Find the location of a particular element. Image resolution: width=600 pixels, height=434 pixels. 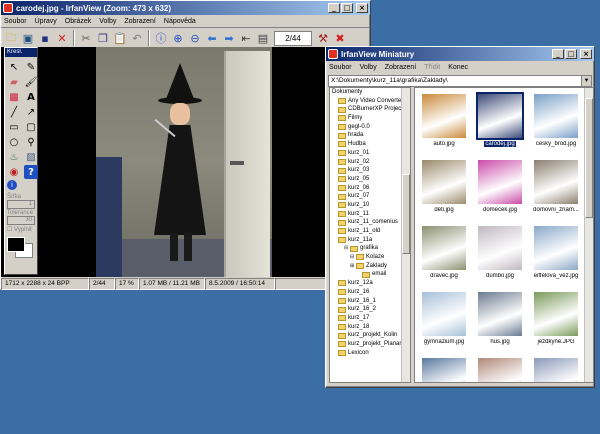

thumbs-title-bar: IrfanView Miniatury _ □ × is located at coordinates (460, 54).